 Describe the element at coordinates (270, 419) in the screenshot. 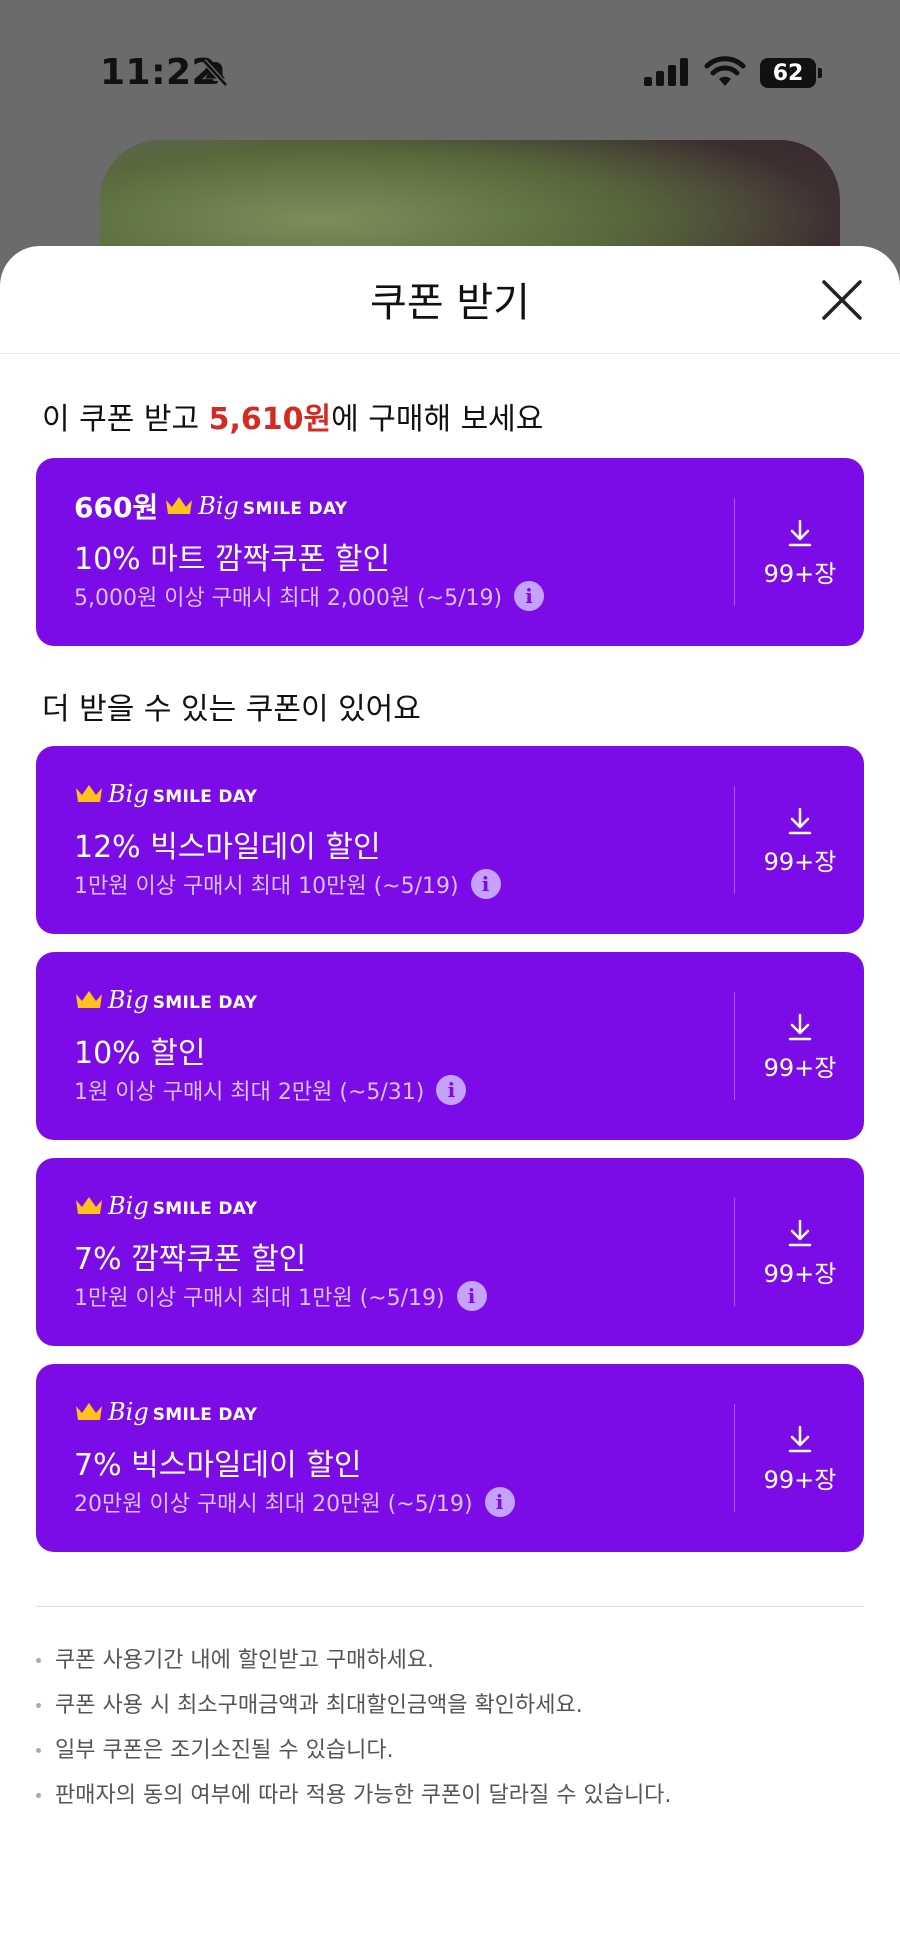

I see `final-price: 5,610원` at that location.